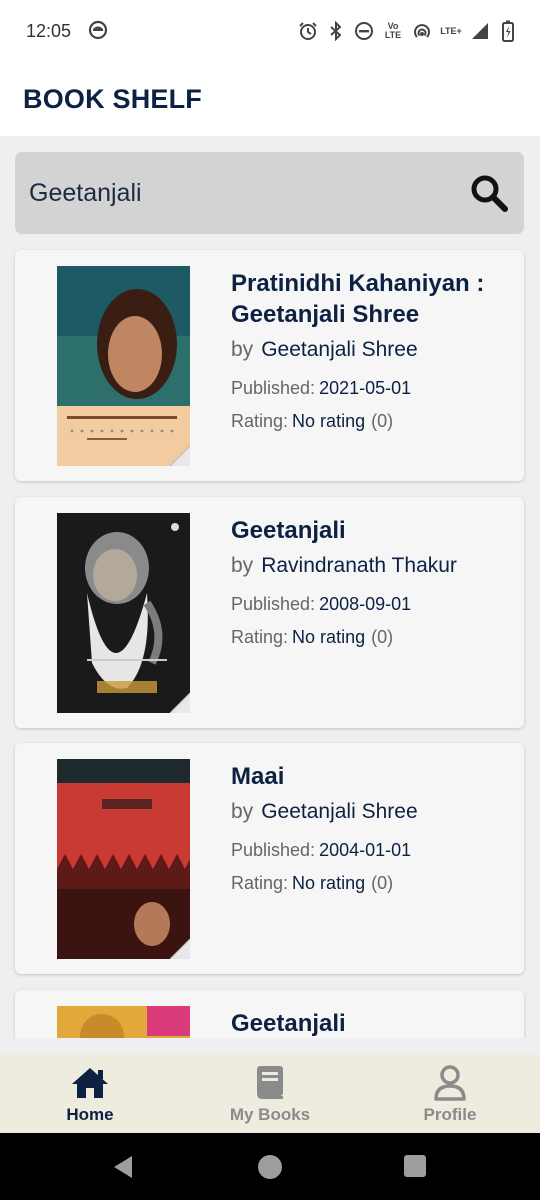  I want to click on hotspot-icon, so click(422, 31).